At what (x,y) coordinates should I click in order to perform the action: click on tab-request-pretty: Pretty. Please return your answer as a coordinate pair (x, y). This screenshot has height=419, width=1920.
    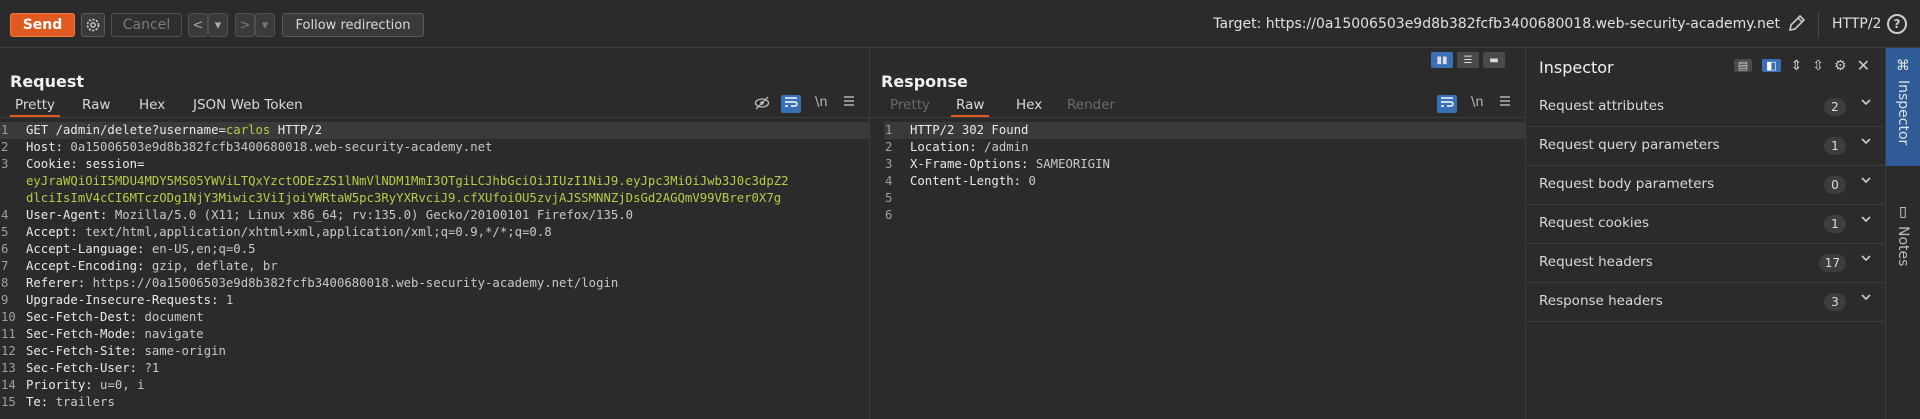
    Looking at the image, I should click on (35, 107).